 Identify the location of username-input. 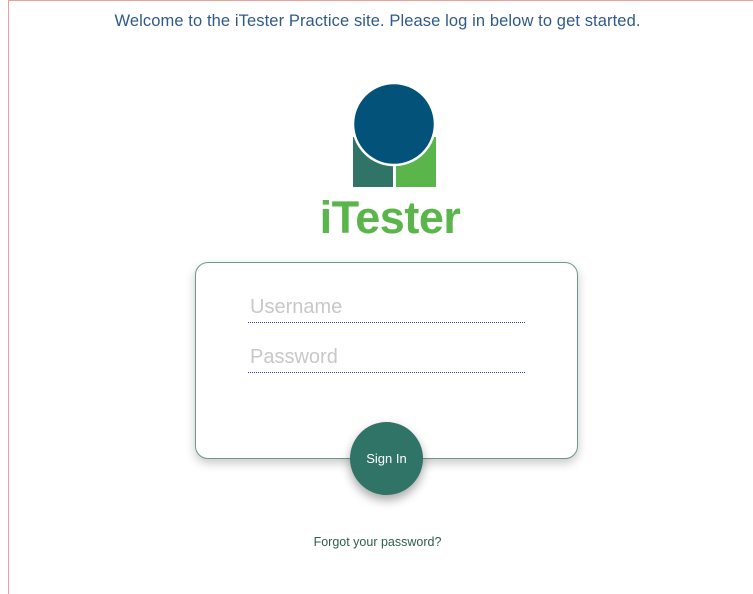
(386, 308).